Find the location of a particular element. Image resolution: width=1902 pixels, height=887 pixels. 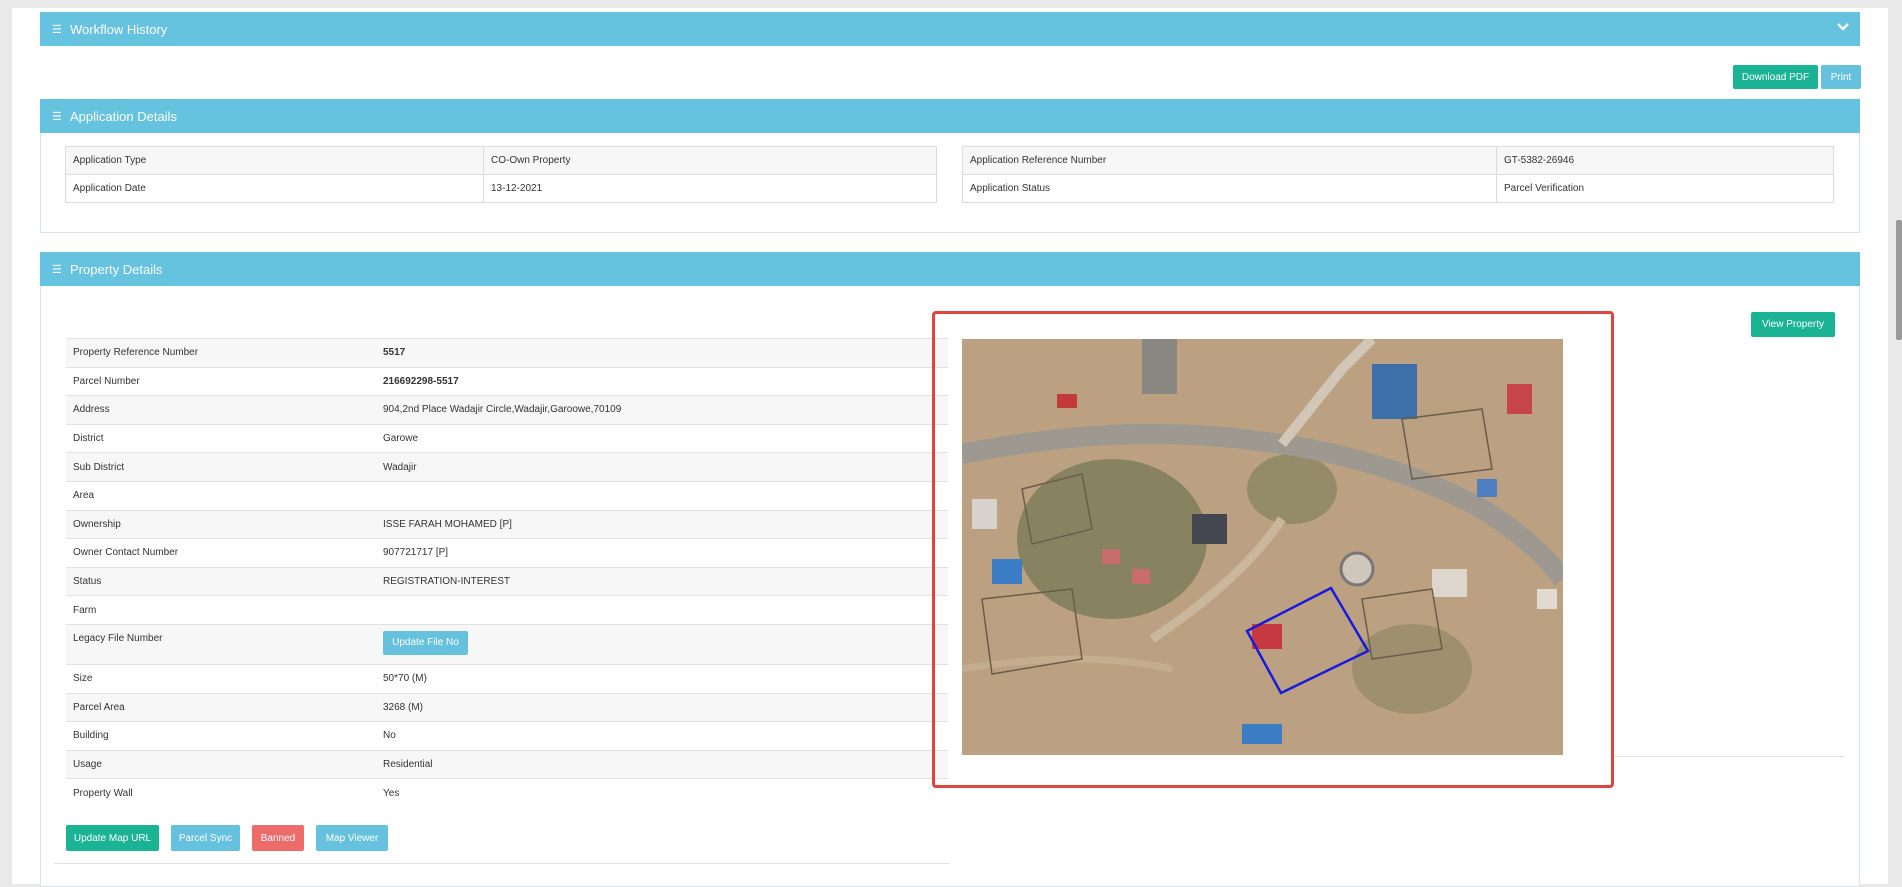

legacy-file-number-value: Update File No is located at coordinates (665, 643).